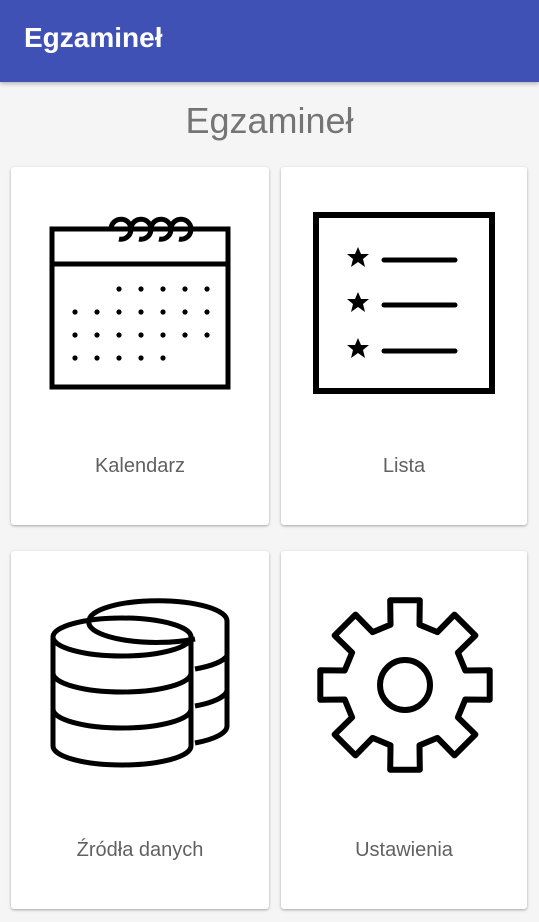 The image size is (539, 922). Describe the element at coordinates (269, 41) in the screenshot. I see `app-bar: Egzamineł` at that location.